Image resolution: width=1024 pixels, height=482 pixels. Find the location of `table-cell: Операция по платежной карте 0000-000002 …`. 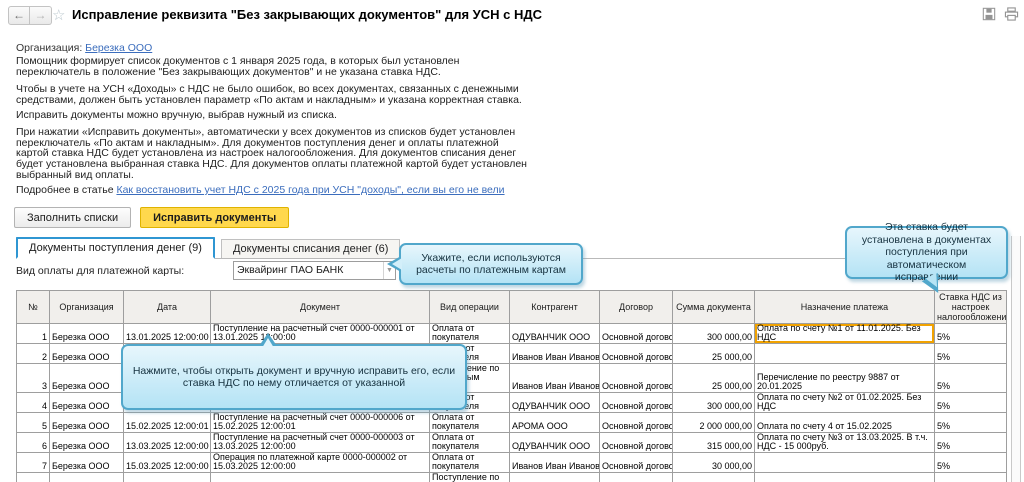

table-cell: Операция по платежной карте 0000-000002 … is located at coordinates (320, 462).